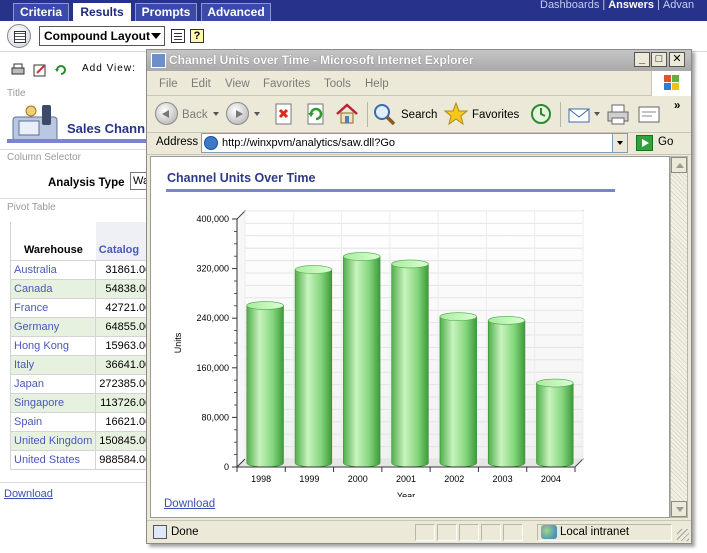 This screenshot has width=707, height=553. Describe the element at coordinates (347, 114) in the screenshot. I see `home-icon` at that location.